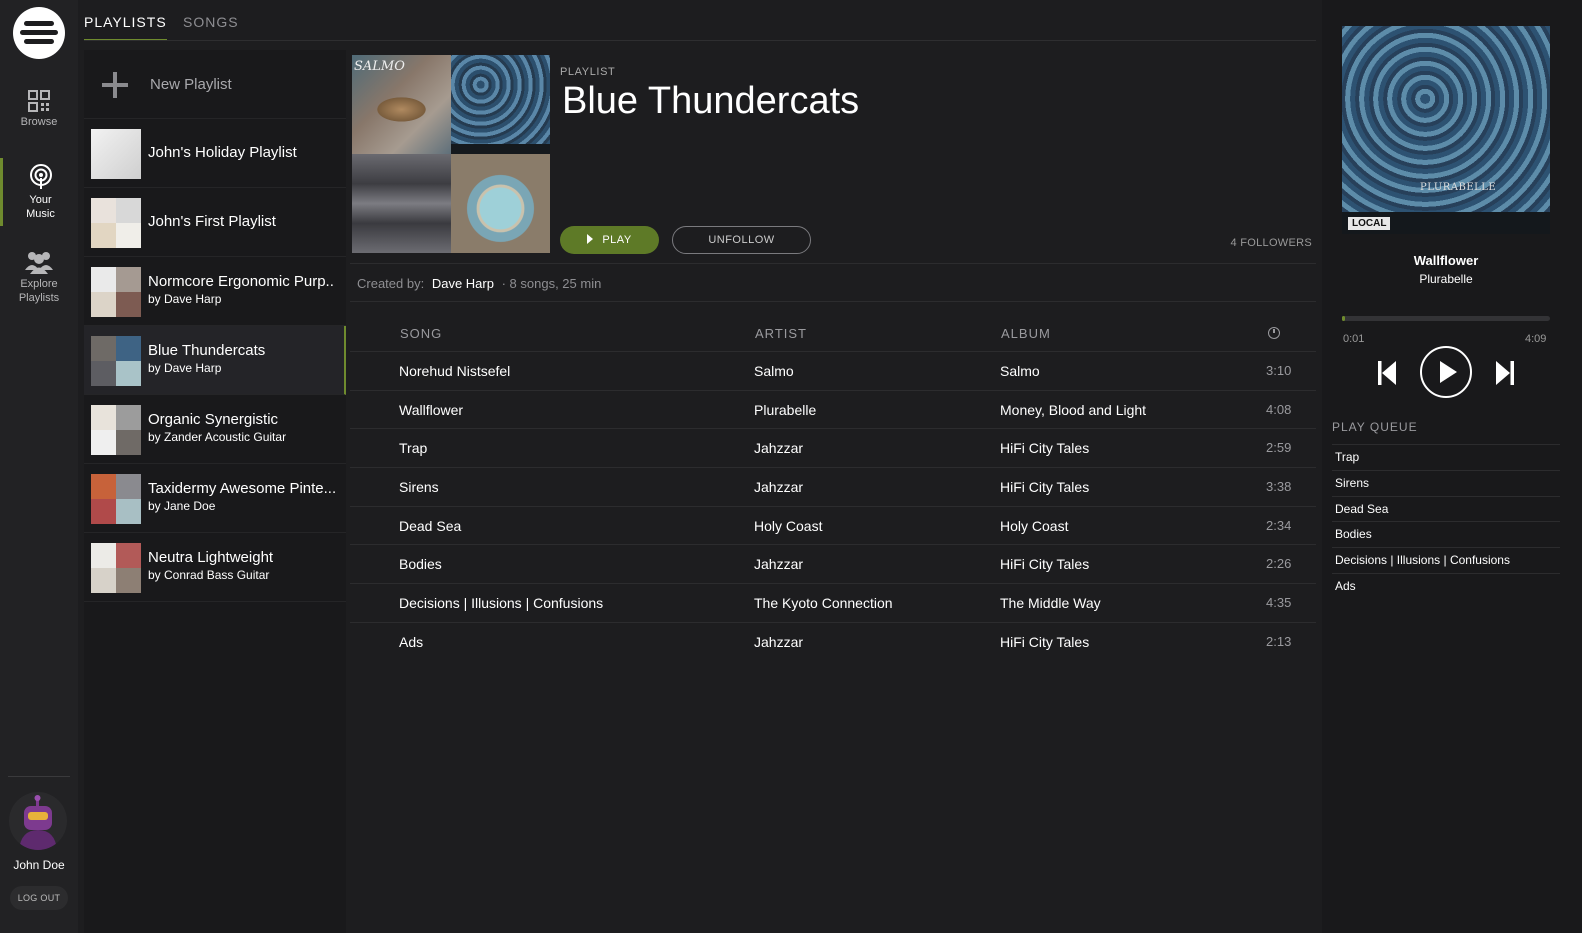 Image resolution: width=1582 pixels, height=933 pixels. Describe the element at coordinates (588, 72) in the screenshot. I see `playlist-type-label: PLAYLIST` at that location.